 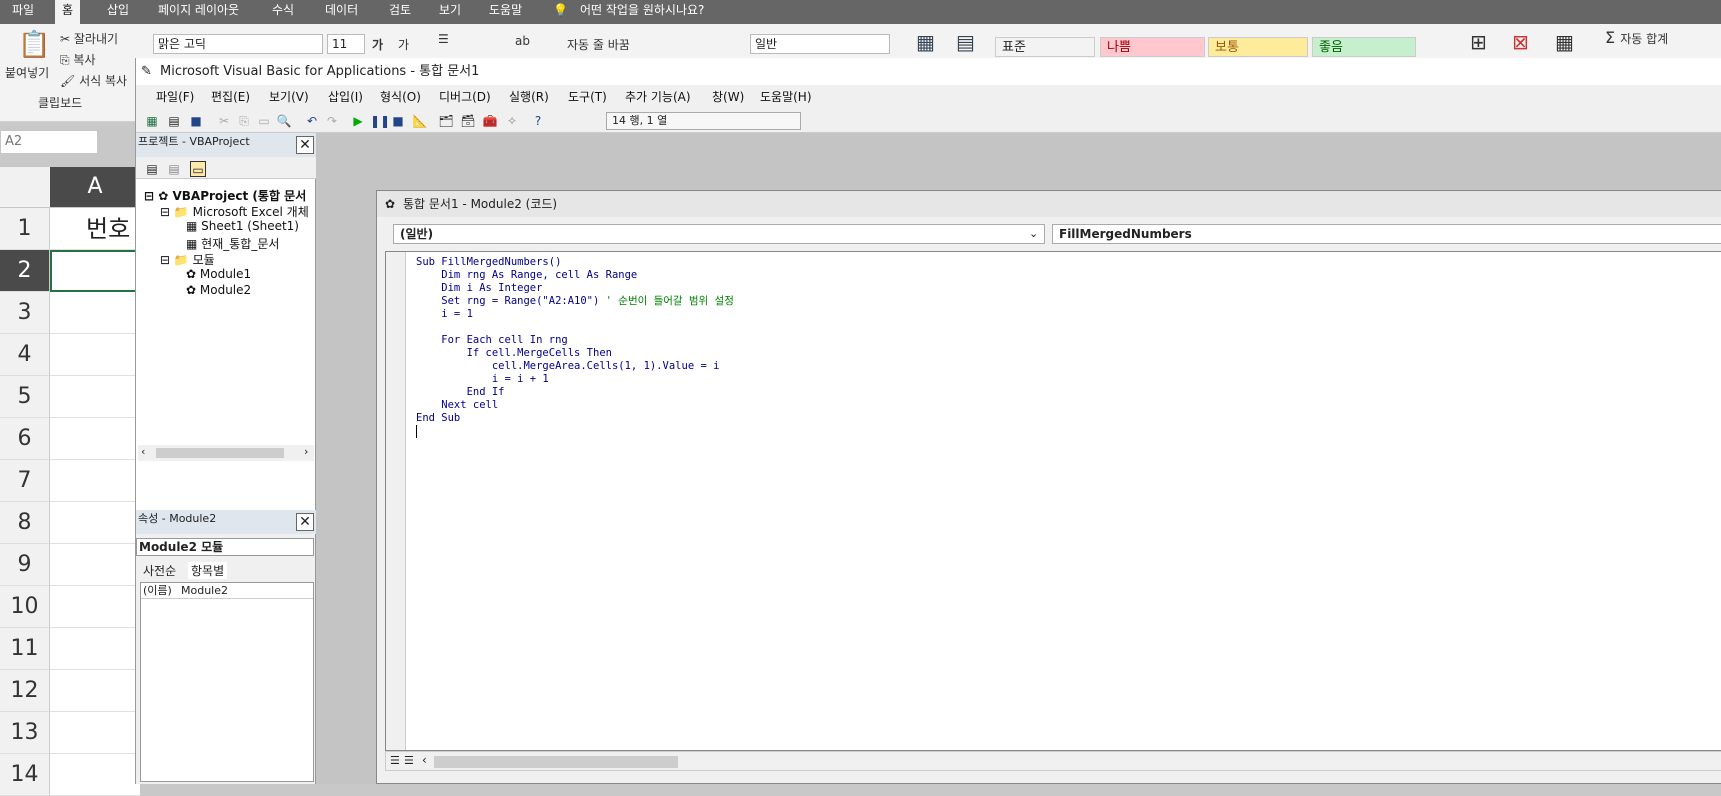 I want to click on cell-a6, so click(x=95, y=439).